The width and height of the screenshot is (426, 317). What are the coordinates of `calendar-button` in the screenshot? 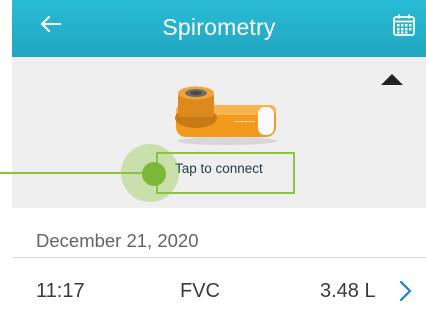 It's located at (404, 25).